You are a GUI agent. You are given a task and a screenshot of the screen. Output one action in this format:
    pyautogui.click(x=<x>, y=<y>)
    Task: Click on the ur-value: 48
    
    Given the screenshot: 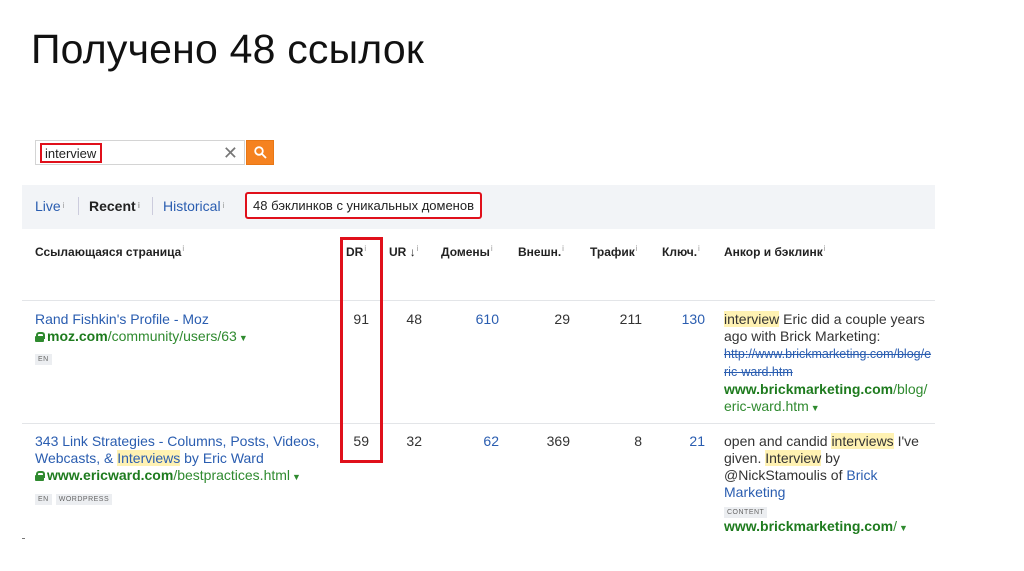 What is the action you would take?
    pyautogui.click(x=414, y=319)
    